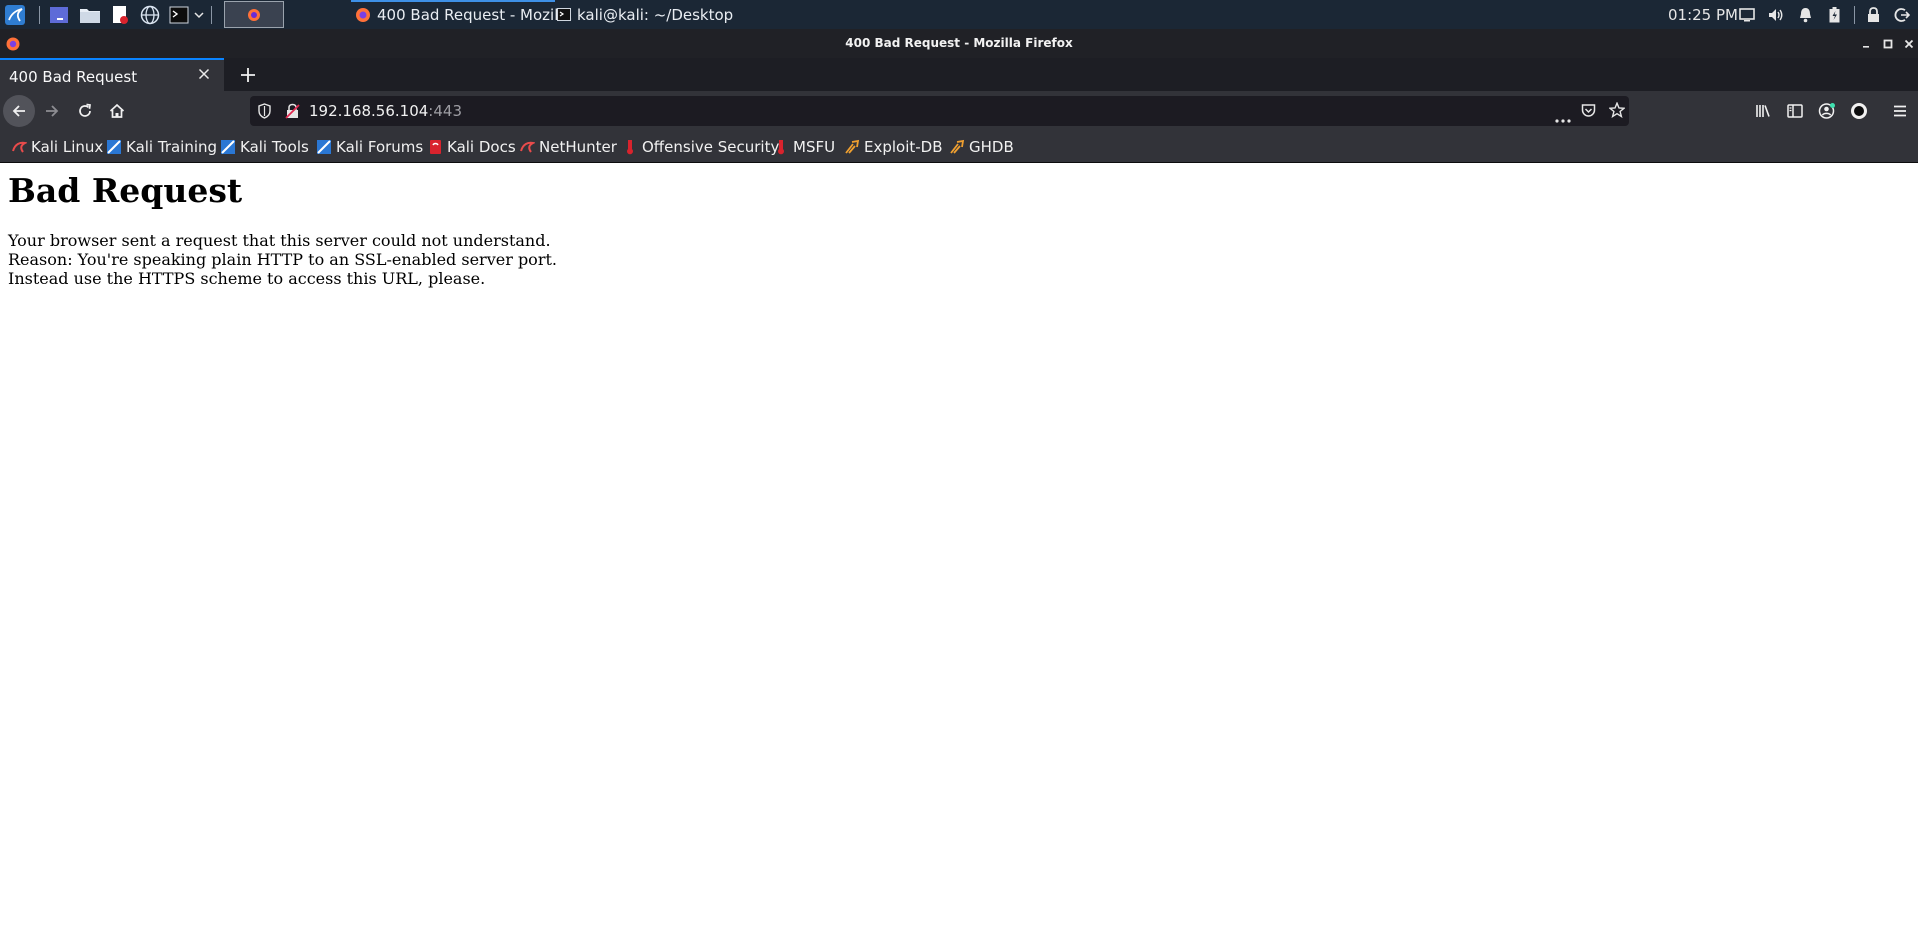 The image size is (1918, 936). What do you see at coordinates (527, 147) in the screenshot?
I see `nethunter-icon` at bounding box center [527, 147].